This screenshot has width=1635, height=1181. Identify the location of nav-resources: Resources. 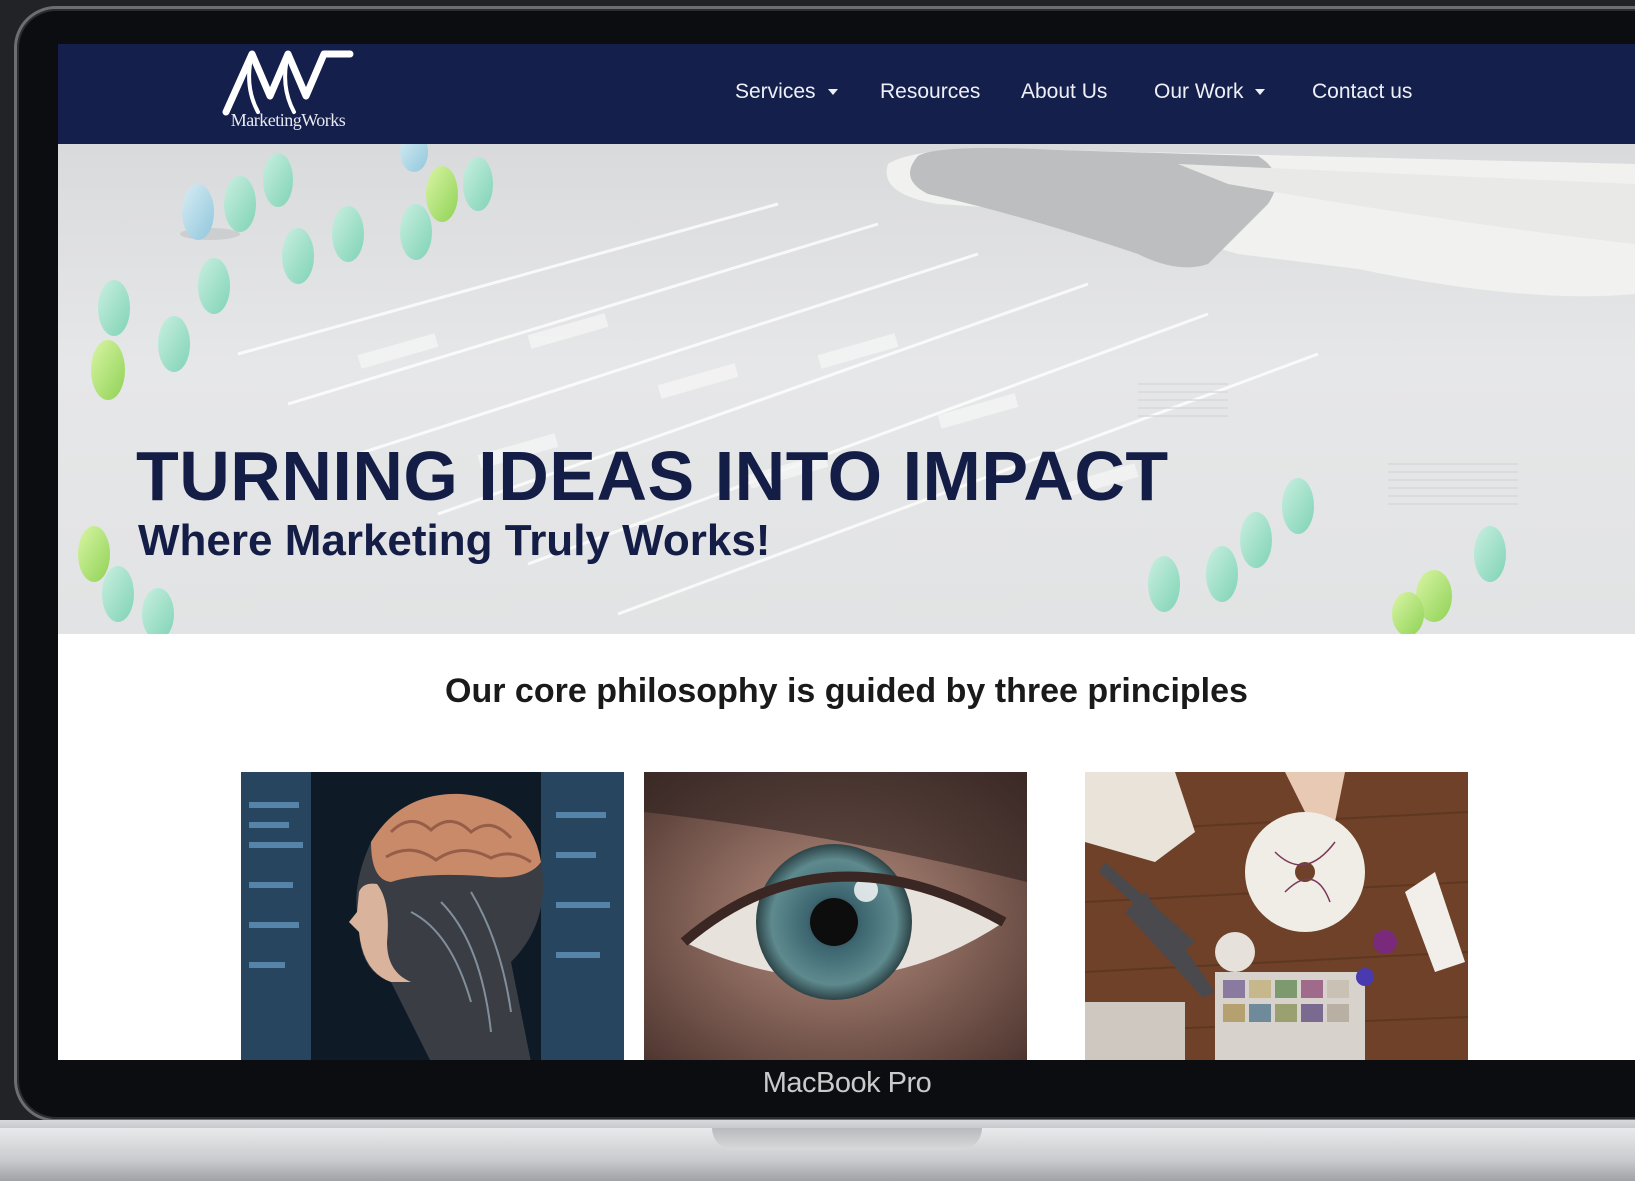
(930, 92).